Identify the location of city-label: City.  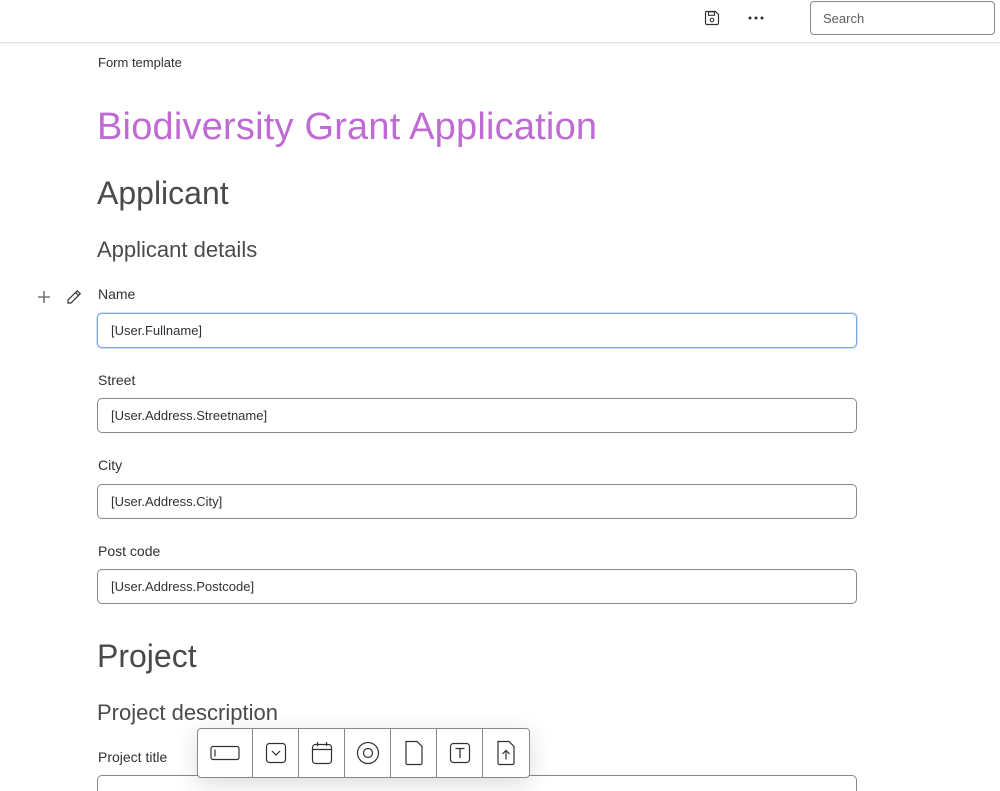
(110, 465).